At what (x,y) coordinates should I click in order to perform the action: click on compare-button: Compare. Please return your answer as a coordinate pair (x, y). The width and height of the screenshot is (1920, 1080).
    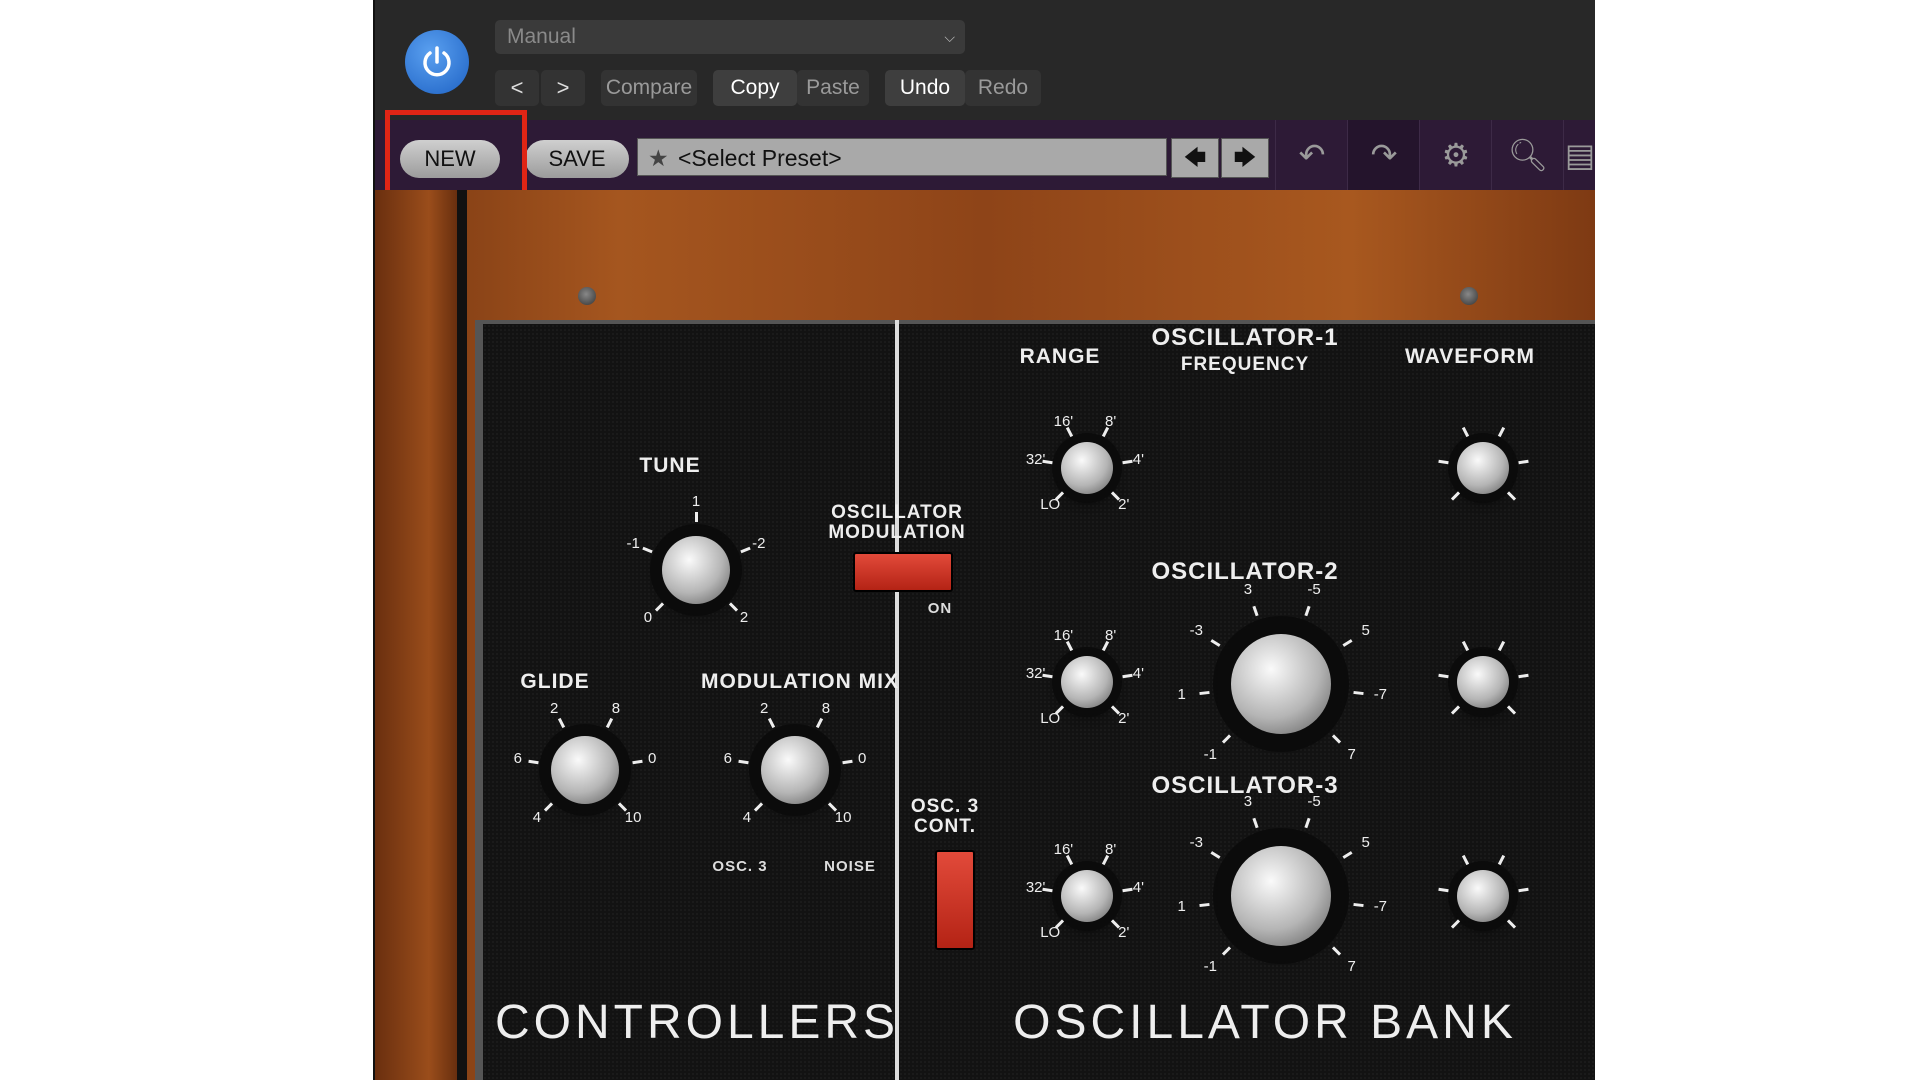
    Looking at the image, I should click on (649, 88).